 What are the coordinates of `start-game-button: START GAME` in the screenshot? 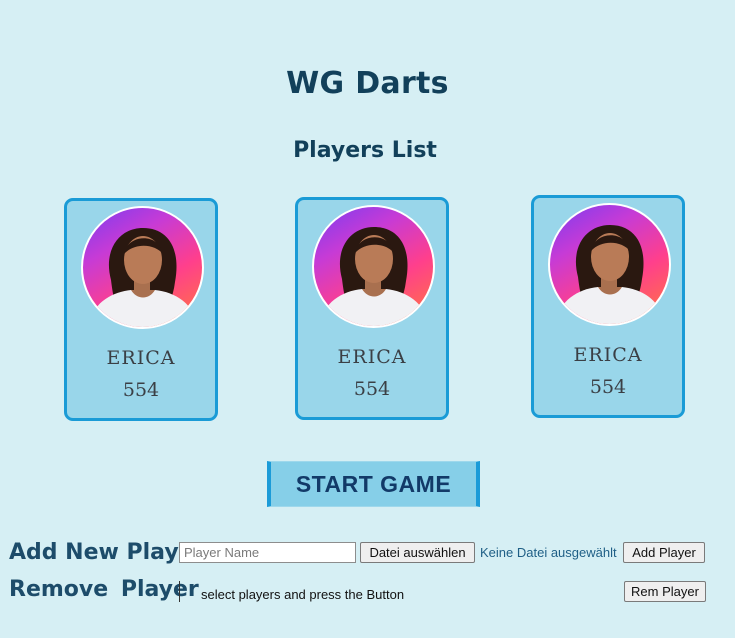 It's located at (373, 484).